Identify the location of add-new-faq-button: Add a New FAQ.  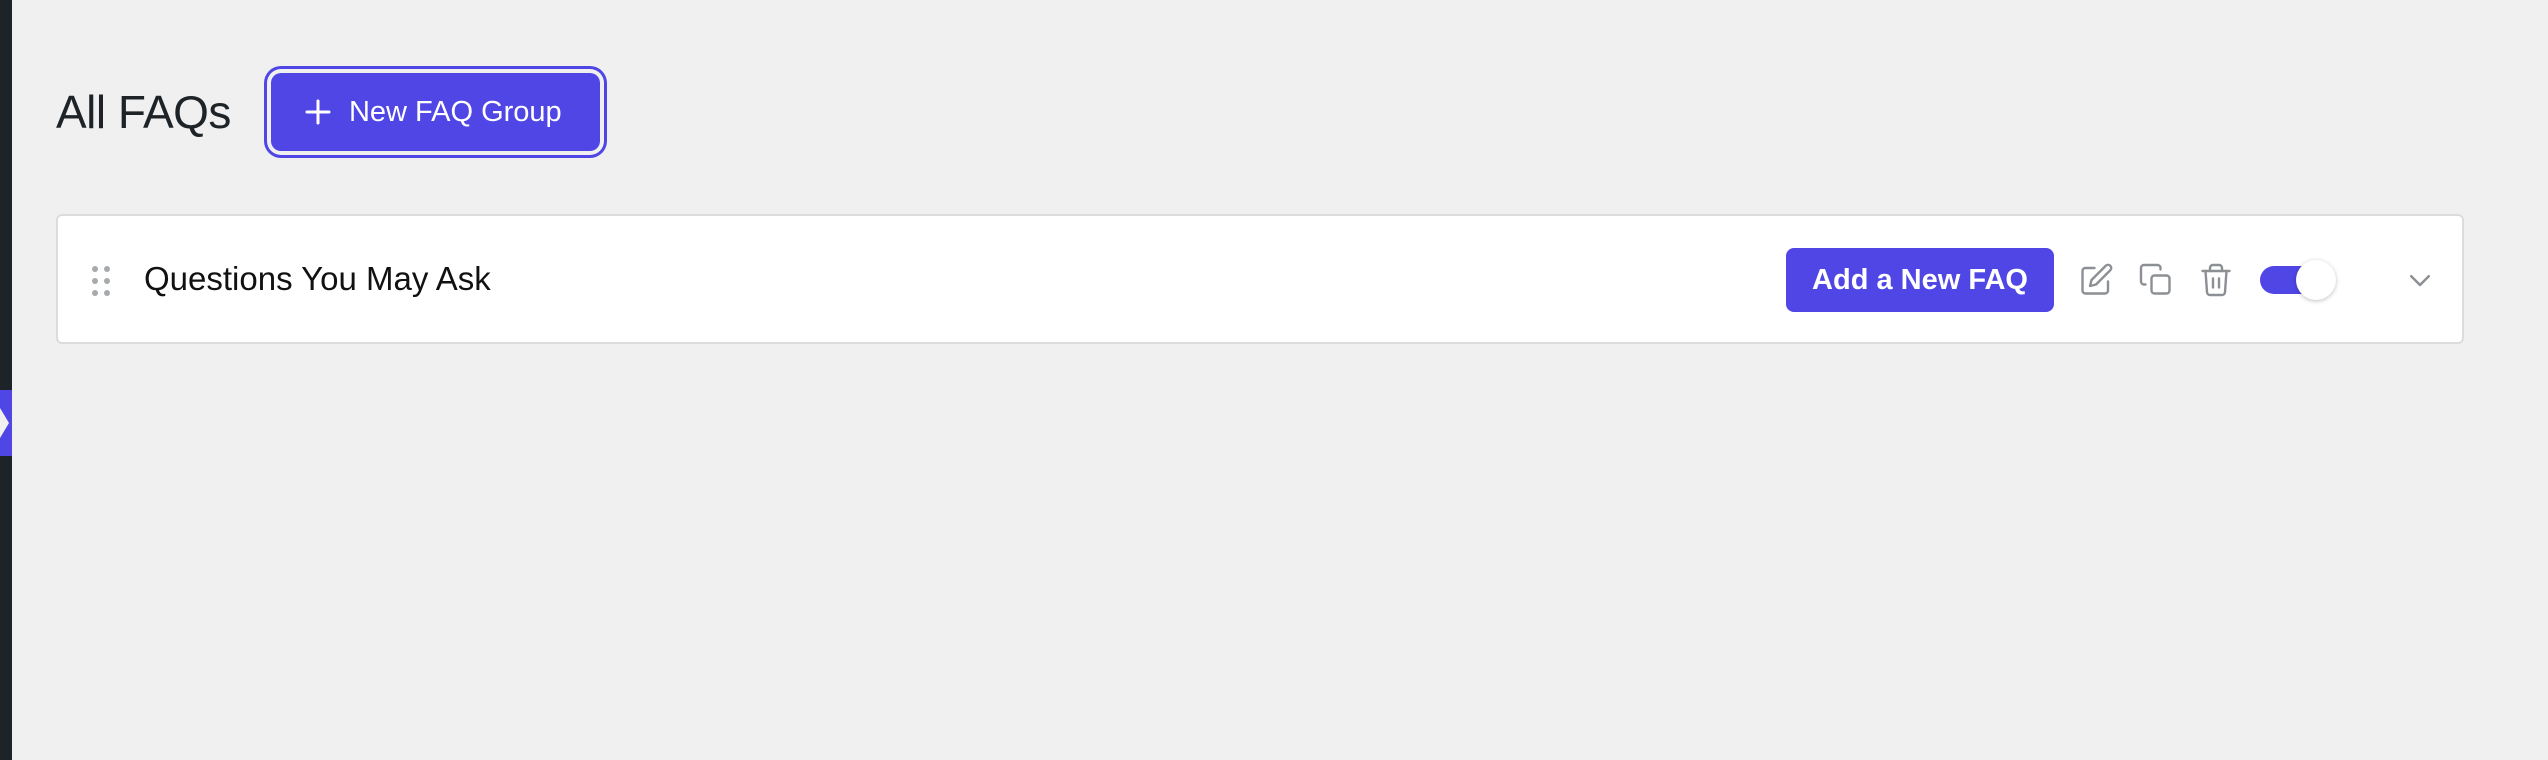
(1920, 280).